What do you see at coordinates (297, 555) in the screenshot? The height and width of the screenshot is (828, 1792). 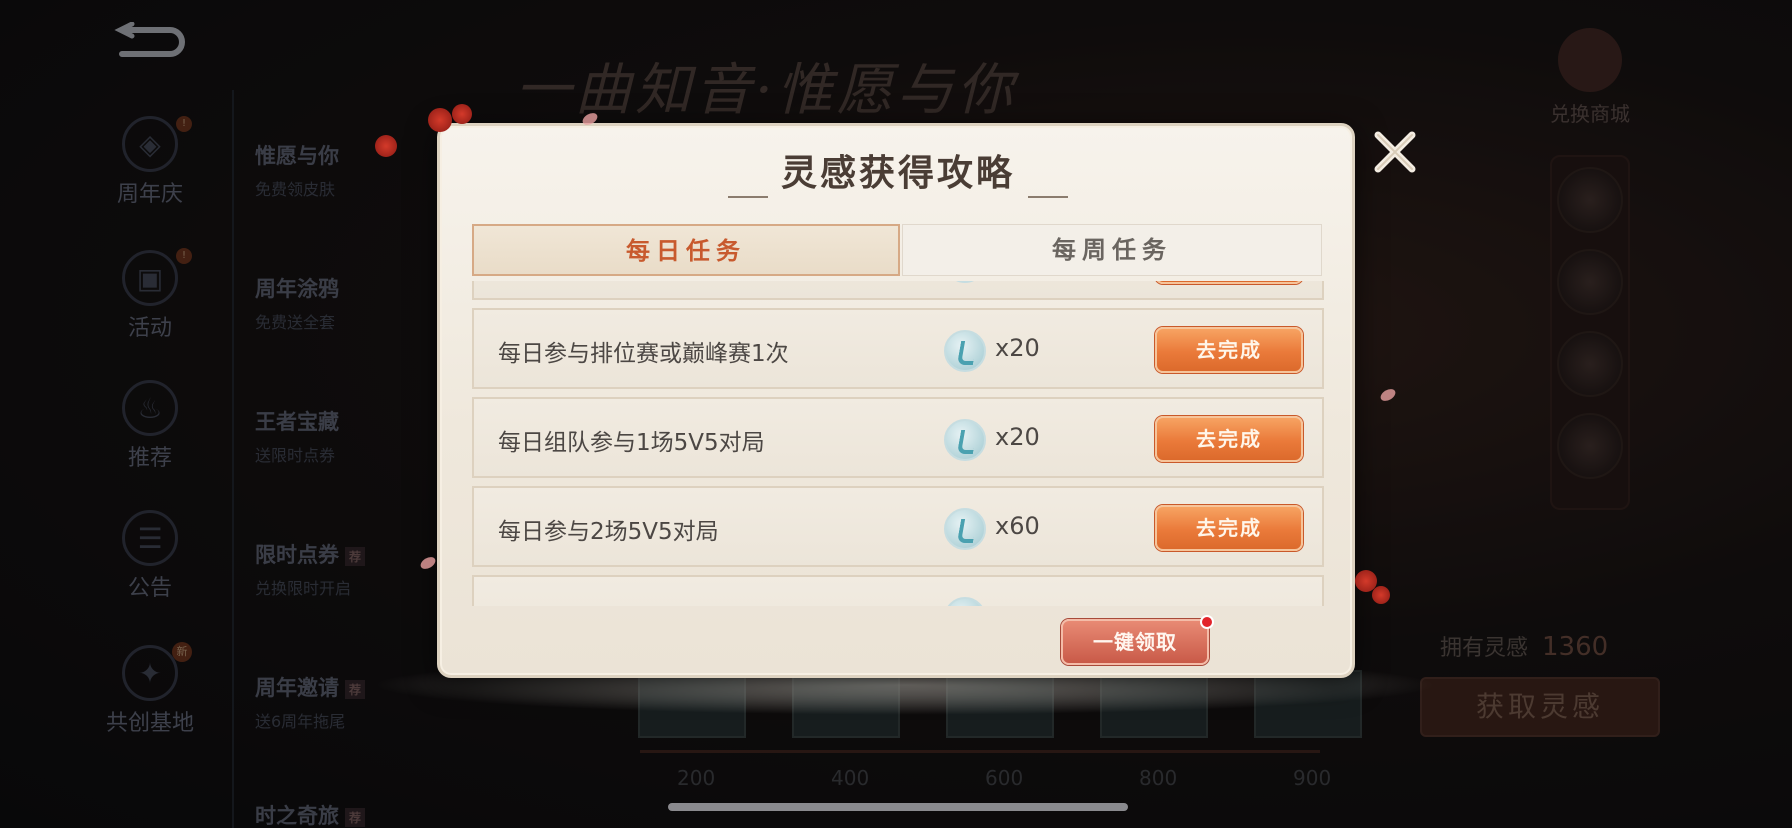 I see `sub-item-title-text: 限时点券` at bounding box center [297, 555].